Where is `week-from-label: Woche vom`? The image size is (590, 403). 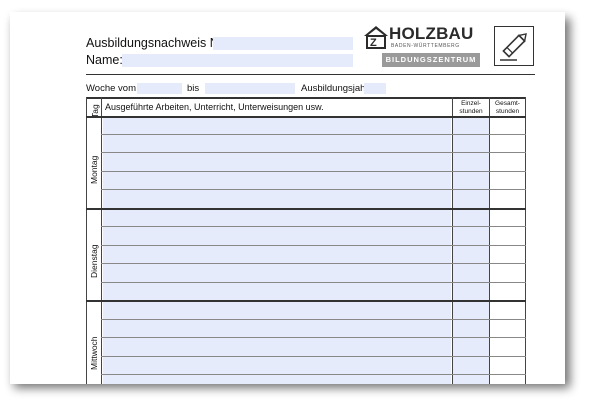
week-from-label: Woche vom is located at coordinates (111, 88).